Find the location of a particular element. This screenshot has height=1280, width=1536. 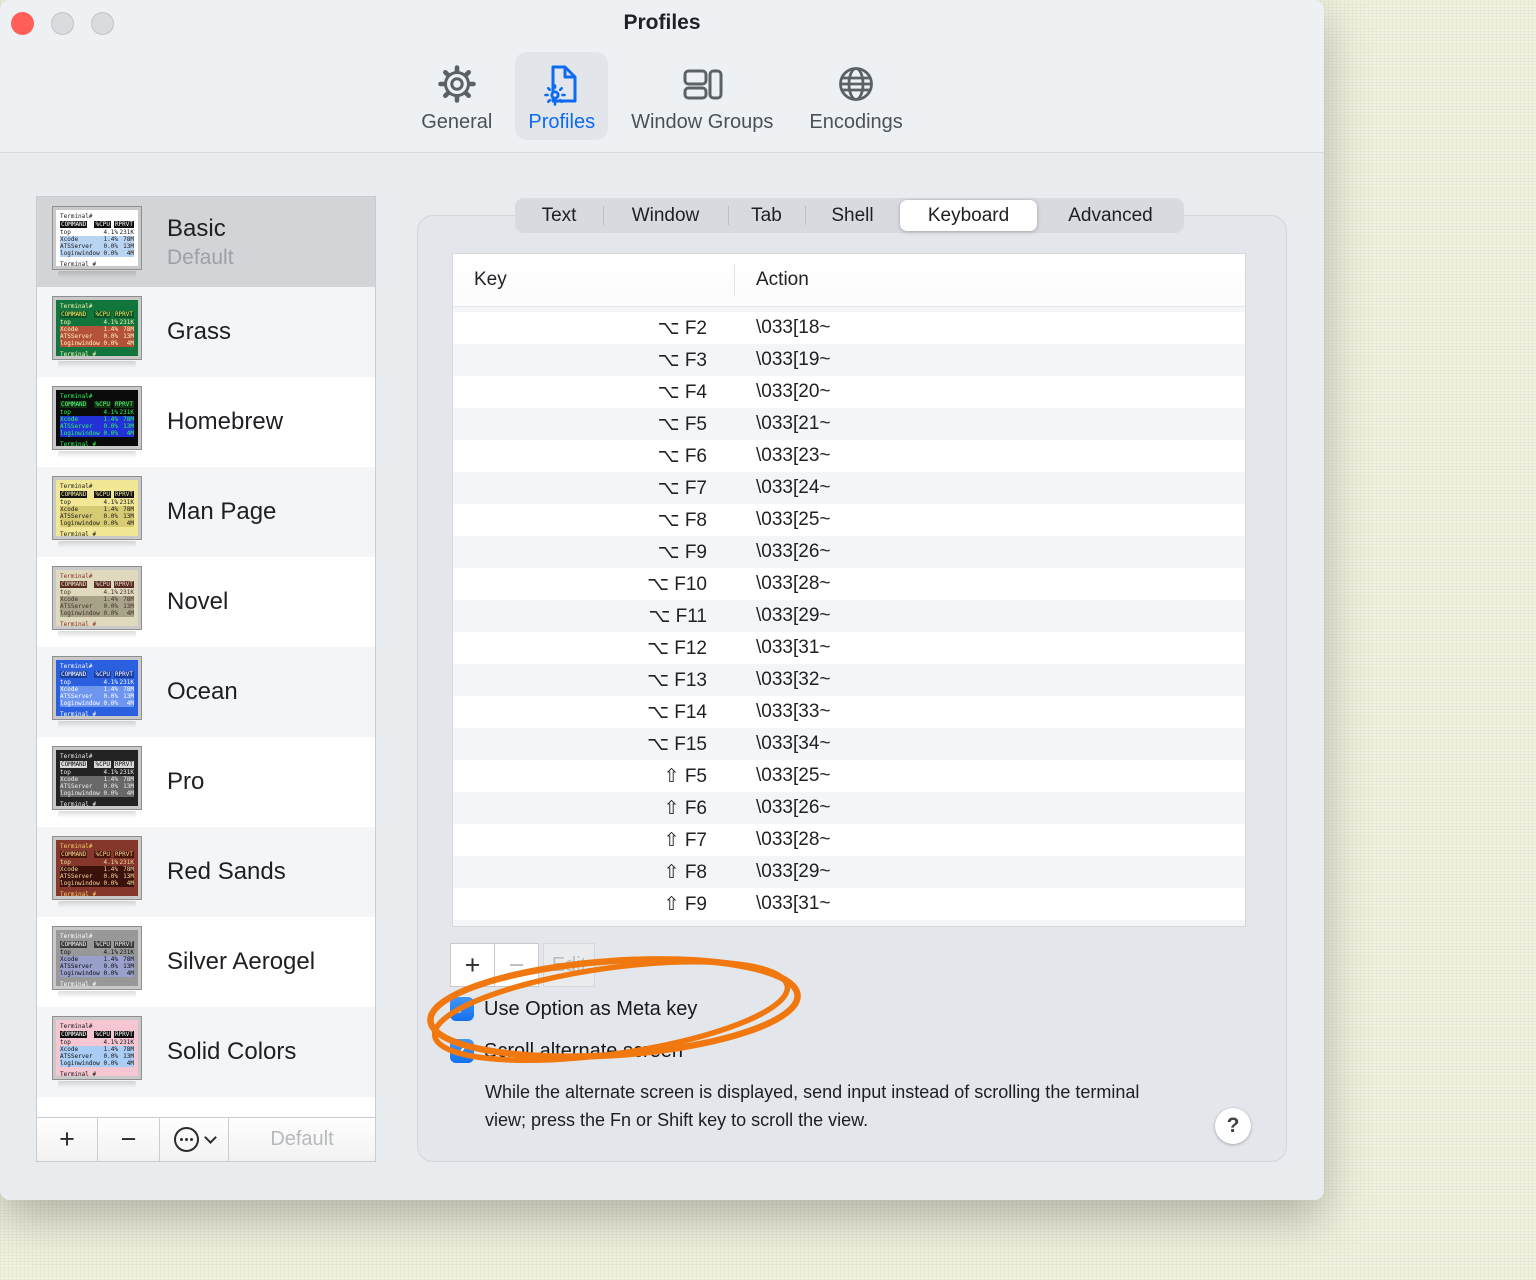

close-button is located at coordinates (22, 23).